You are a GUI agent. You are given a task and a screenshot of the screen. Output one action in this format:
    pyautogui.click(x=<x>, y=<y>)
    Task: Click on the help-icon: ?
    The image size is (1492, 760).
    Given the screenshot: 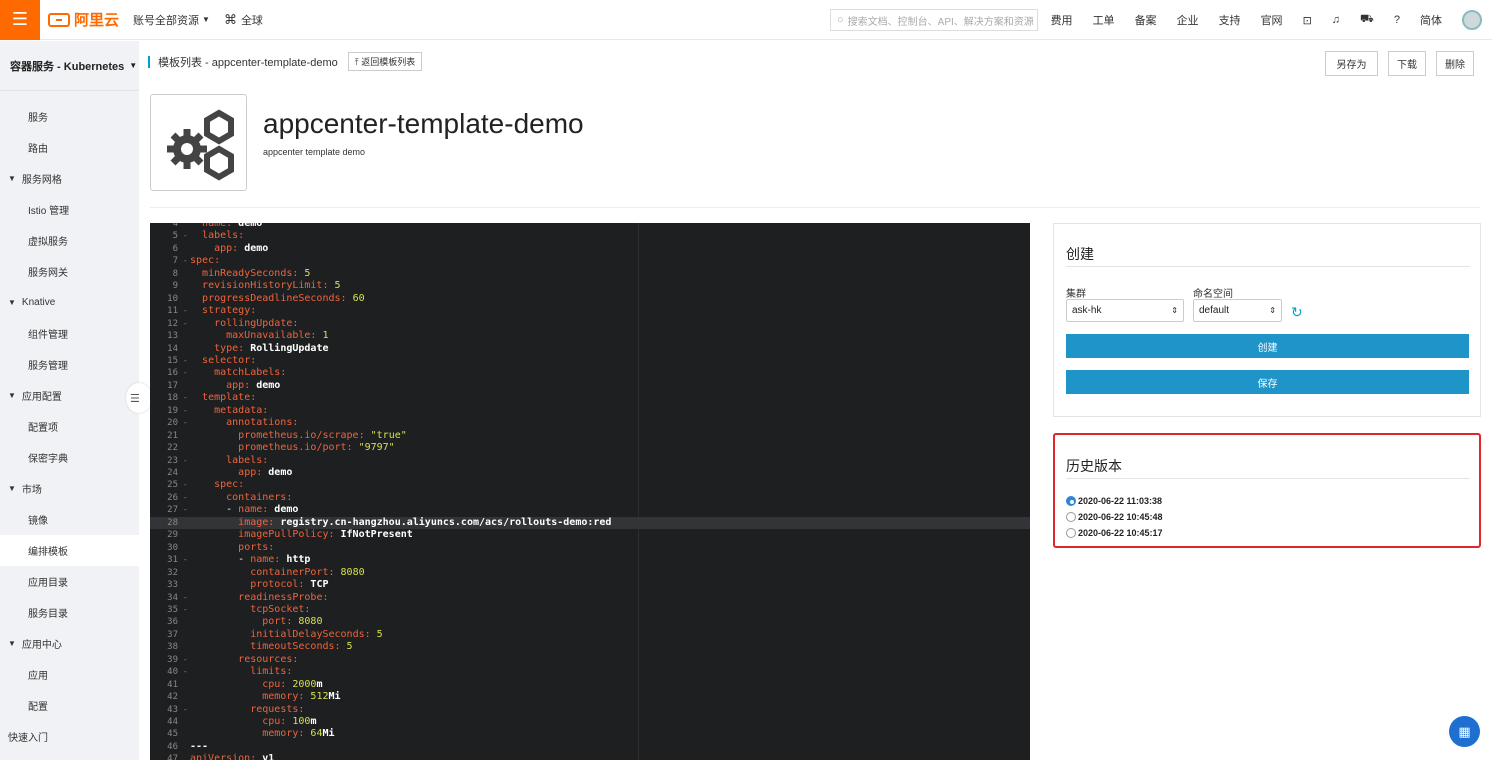 What is the action you would take?
    pyautogui.click(x=1397, y=20)
    